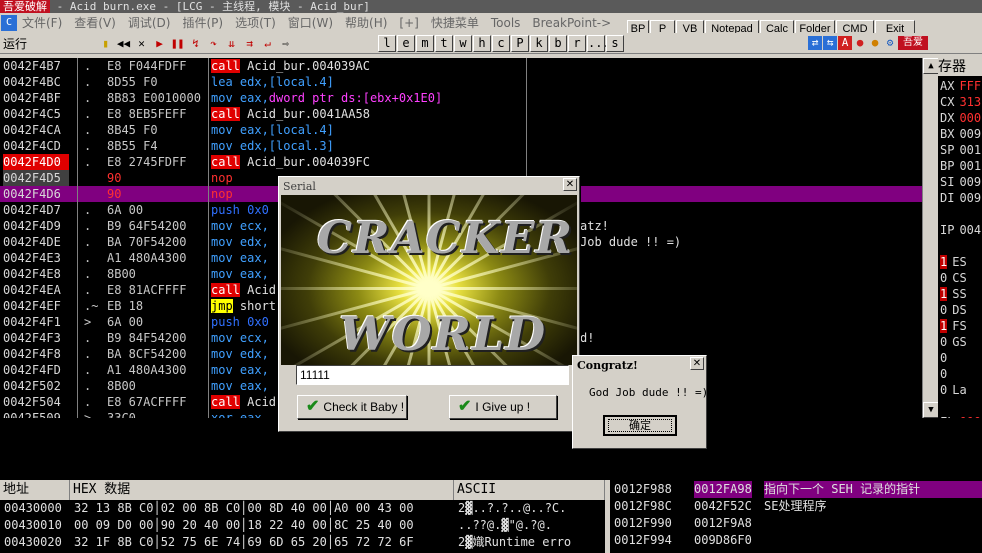 The width and height of the screenshot is (982, 553). What do you see at coordinates (961, 230) in the screenshot?
I see `register-row: IP 004` at bounding box center [961, 230].